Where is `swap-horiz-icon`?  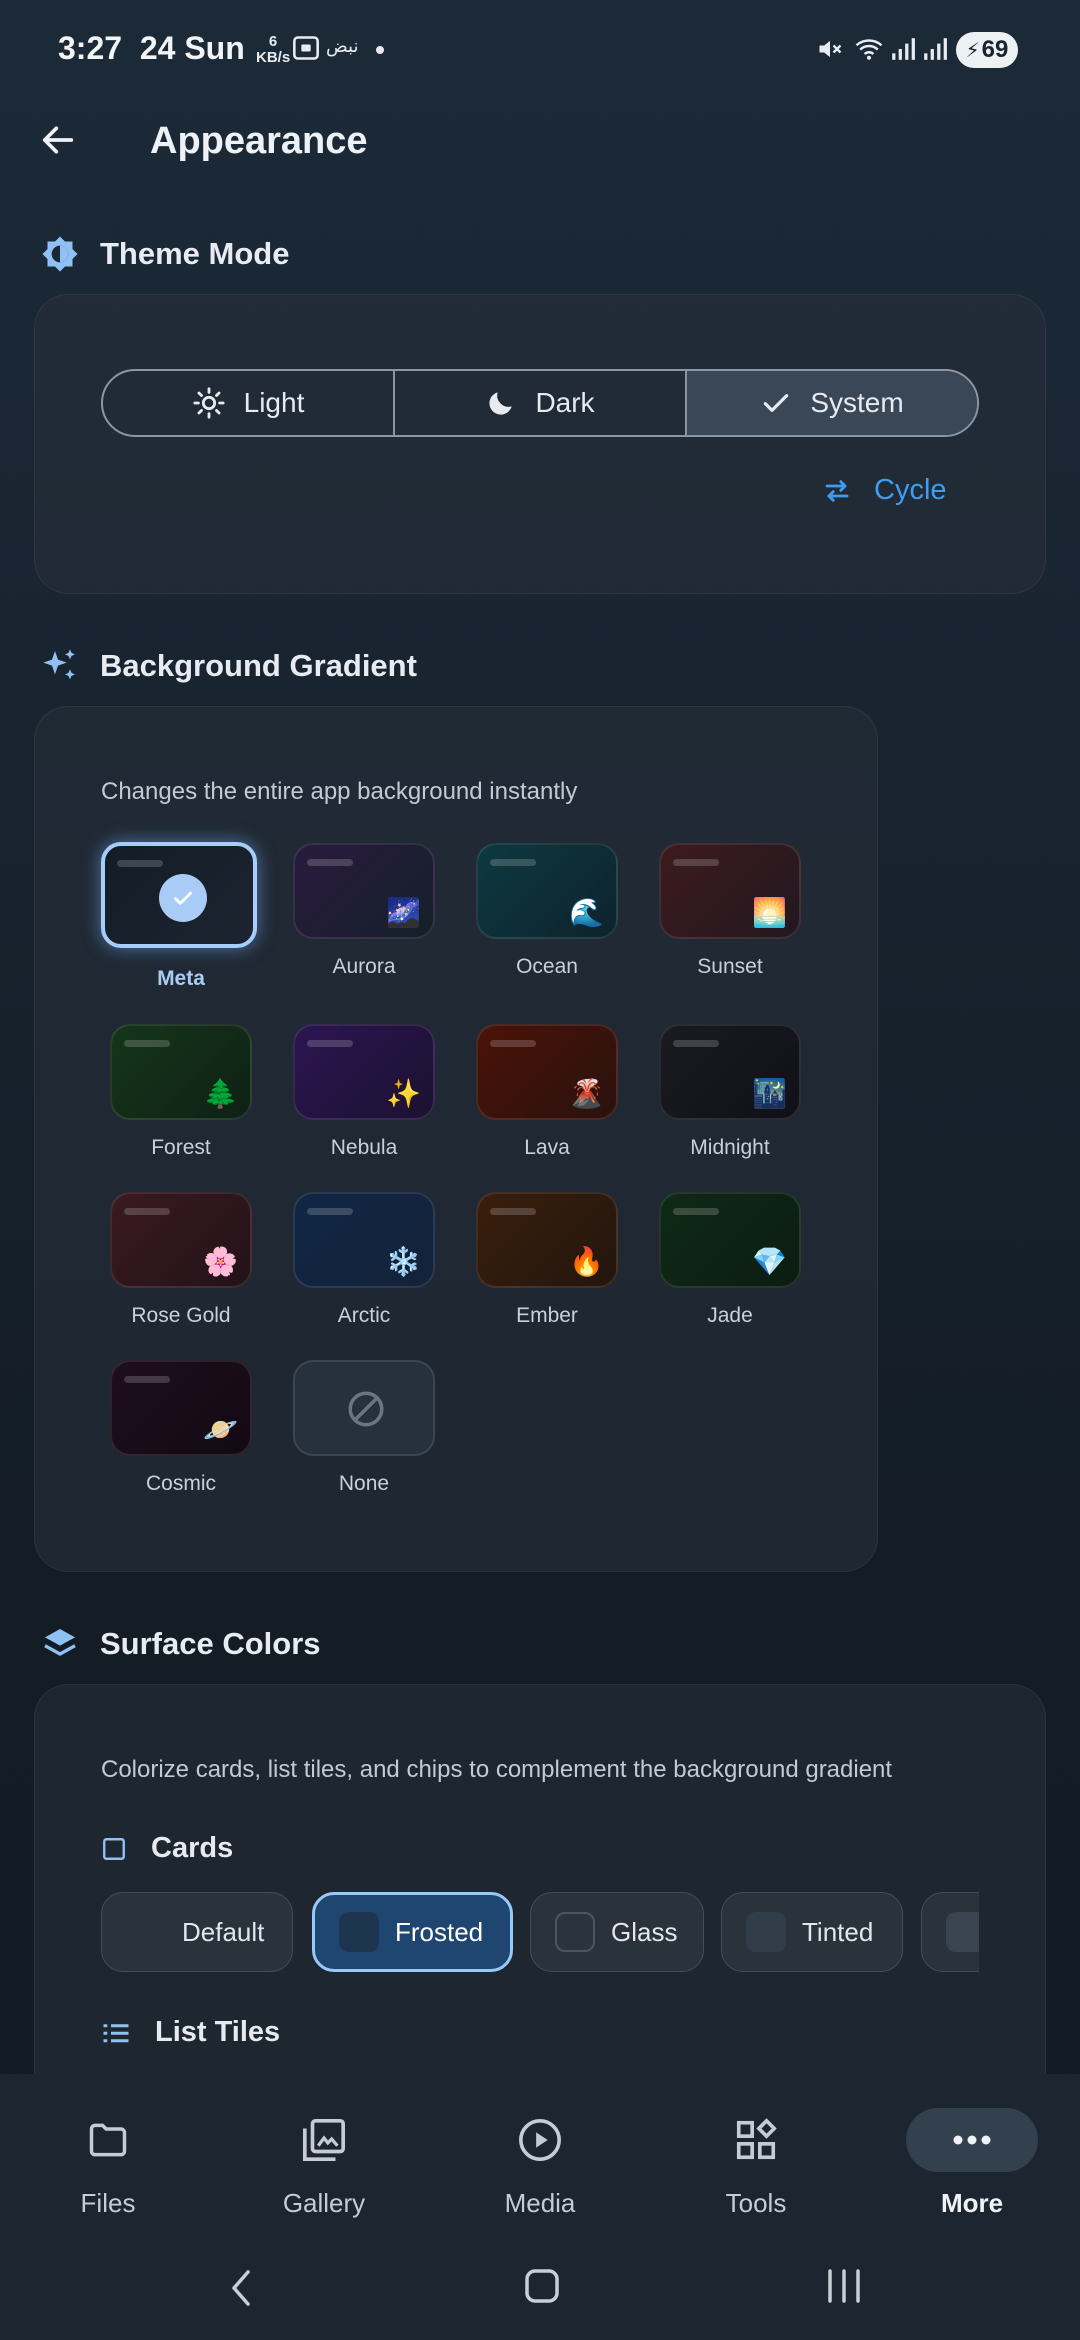
swap-horiz-icon is located at coordinates (837, 490).